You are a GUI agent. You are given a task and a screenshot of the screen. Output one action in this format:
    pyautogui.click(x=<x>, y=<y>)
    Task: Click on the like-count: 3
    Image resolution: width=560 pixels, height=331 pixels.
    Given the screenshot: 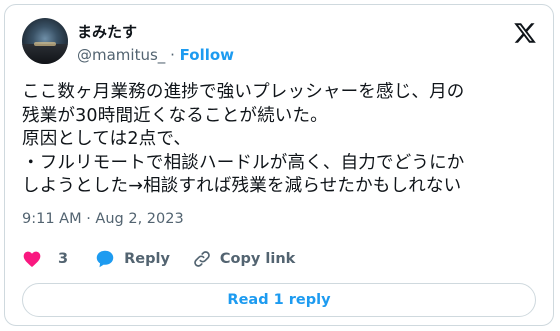 What is the action you would take?
    pyautogui.click(x=63, y=259)
    